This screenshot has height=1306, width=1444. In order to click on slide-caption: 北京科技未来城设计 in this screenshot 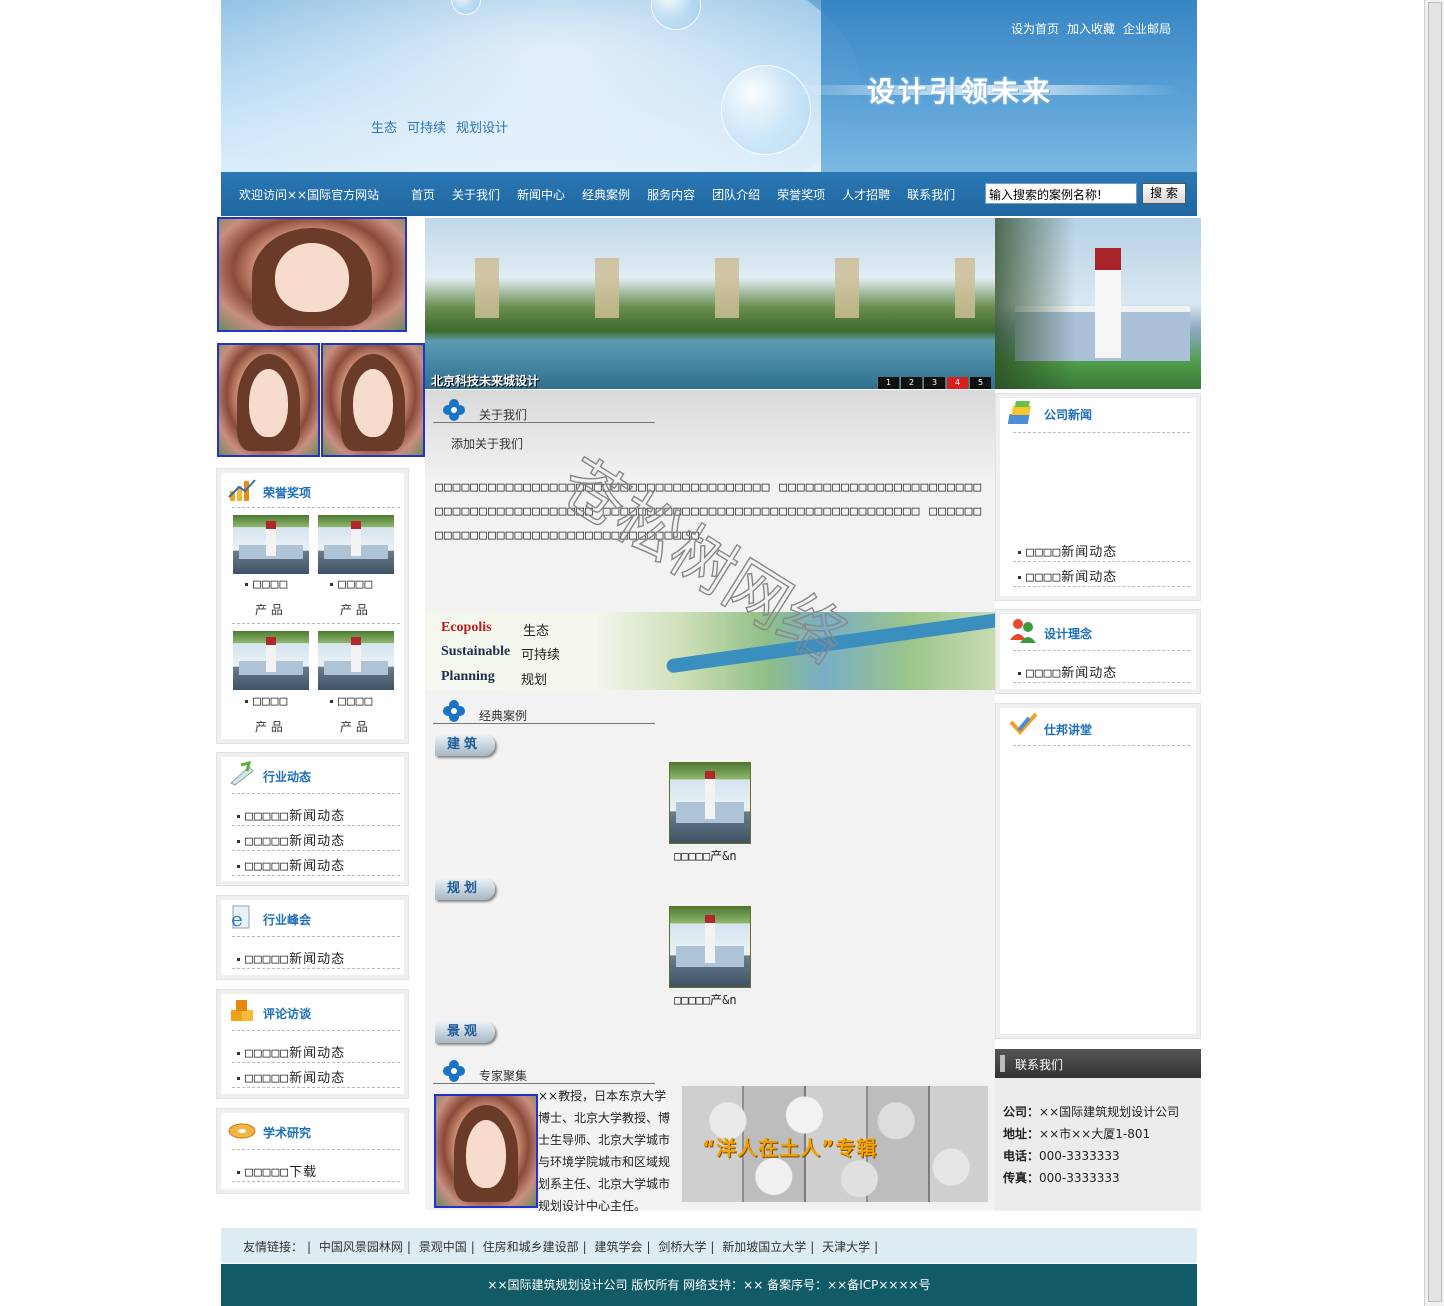, I will do `click(485, 381)`.